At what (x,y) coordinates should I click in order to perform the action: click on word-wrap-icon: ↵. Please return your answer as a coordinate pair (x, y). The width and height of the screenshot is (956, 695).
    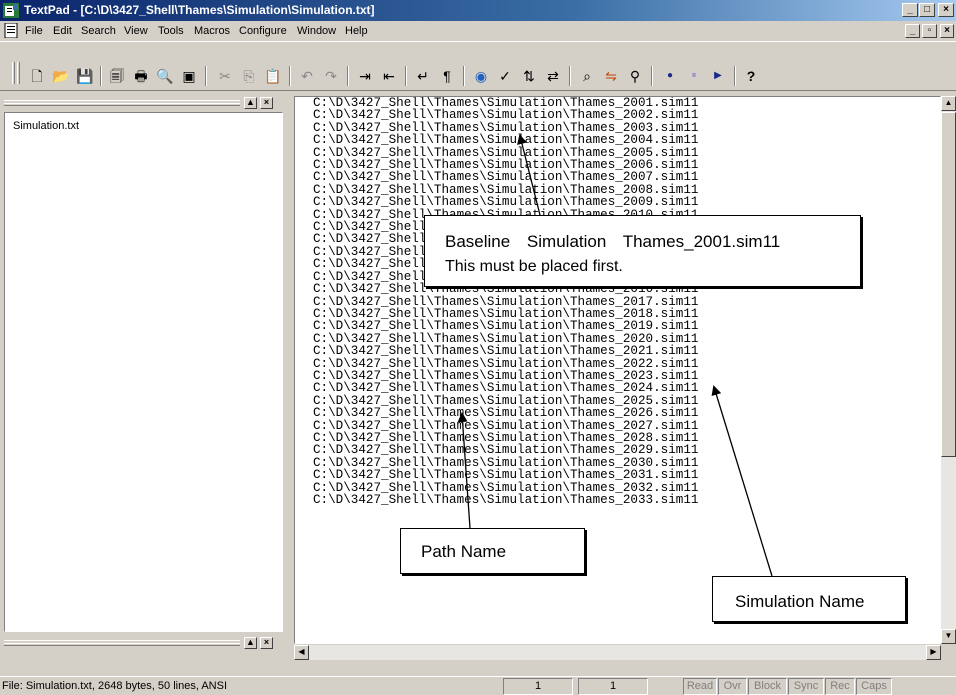
    Looking at the image, I should click on (423, 76).